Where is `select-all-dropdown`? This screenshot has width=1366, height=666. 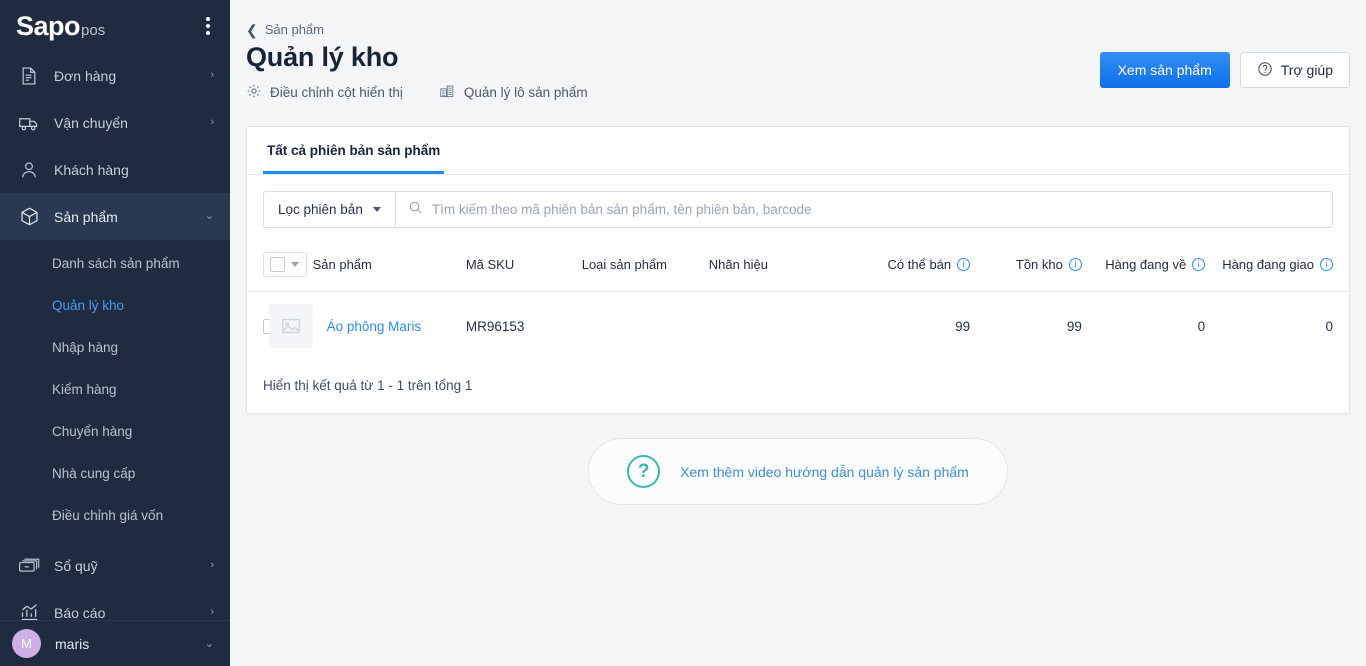
select-all-dropdown is located at coordinates (285, 264).